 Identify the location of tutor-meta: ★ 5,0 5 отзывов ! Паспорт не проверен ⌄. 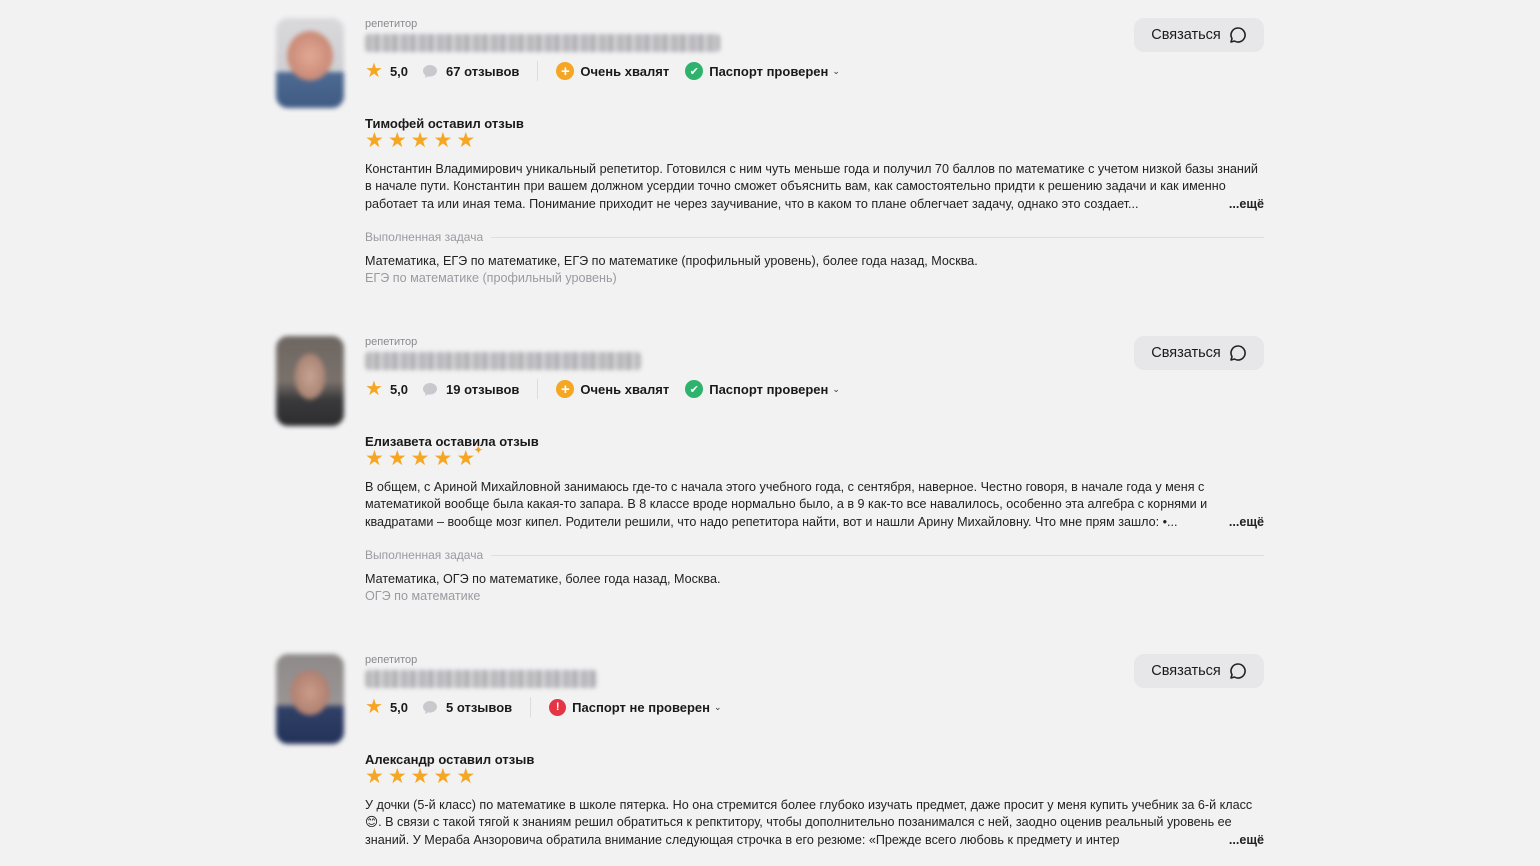
(543, 707).